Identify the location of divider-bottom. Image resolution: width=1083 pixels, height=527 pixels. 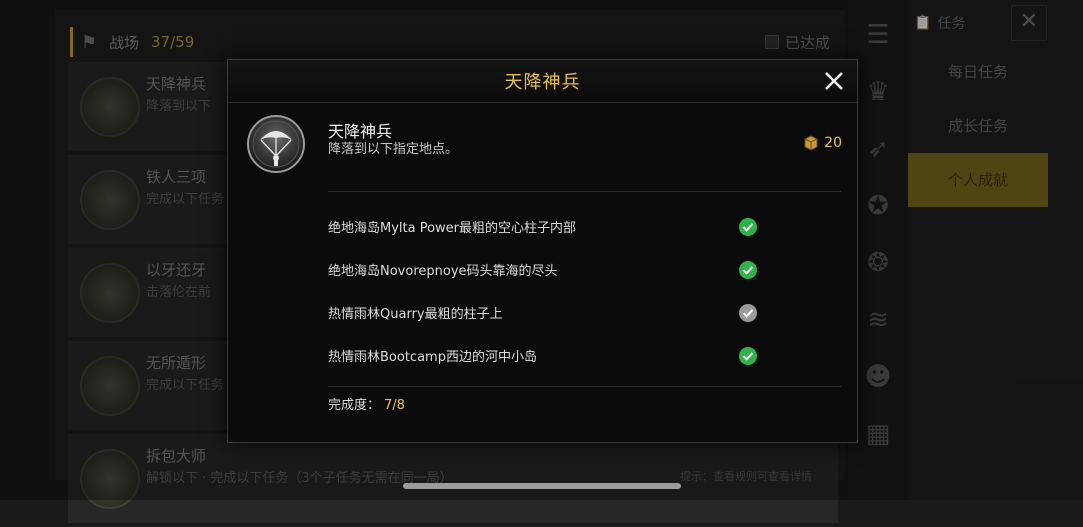
(584, 386).